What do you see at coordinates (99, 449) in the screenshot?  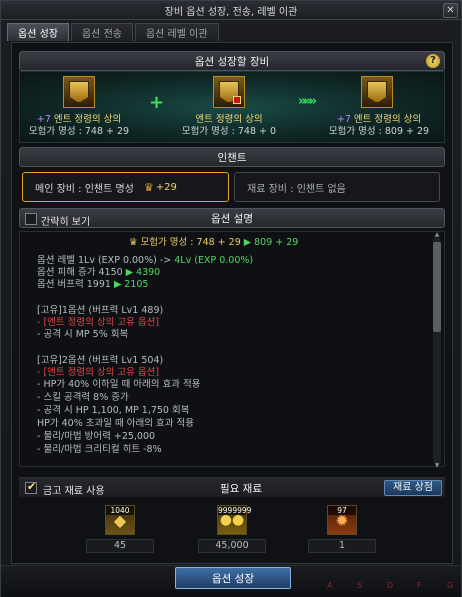 I see `option-line: - 물리/마법 크리티컬 히트 -8%` at bounding box center [99, 449].